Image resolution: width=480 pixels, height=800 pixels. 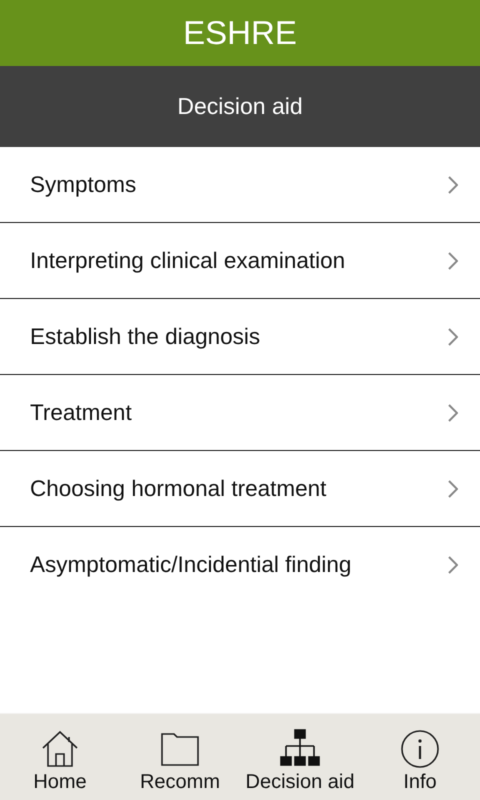 What do you see at coordinates (60, 757) in the screenshot?
I see `nav-tab: Home` at bounding box center [60, 757].